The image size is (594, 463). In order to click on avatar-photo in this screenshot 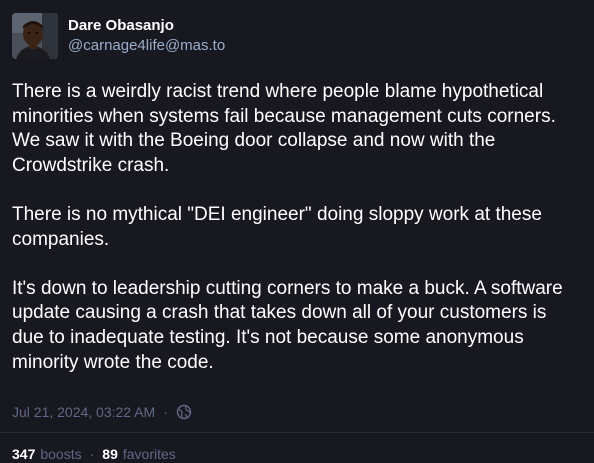, I will do `click(35, 36)`.